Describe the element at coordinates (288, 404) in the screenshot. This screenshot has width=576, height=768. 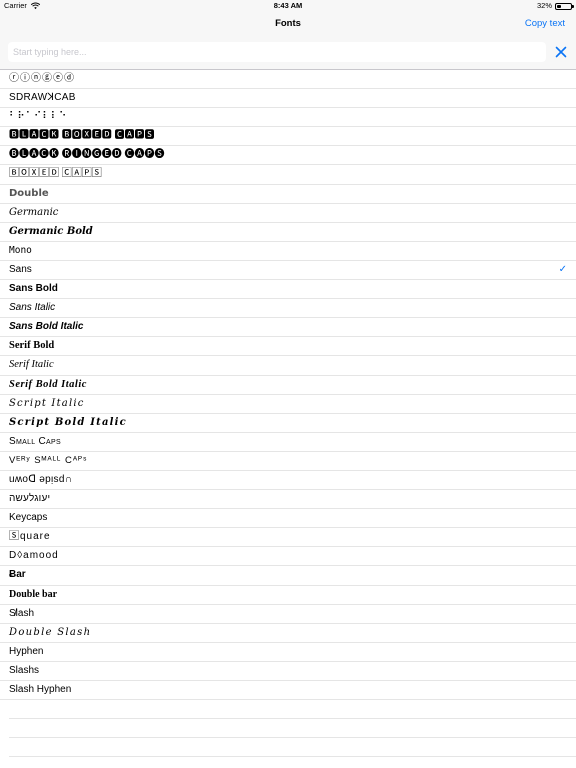
I see `list-item: Script Italic` at that location.